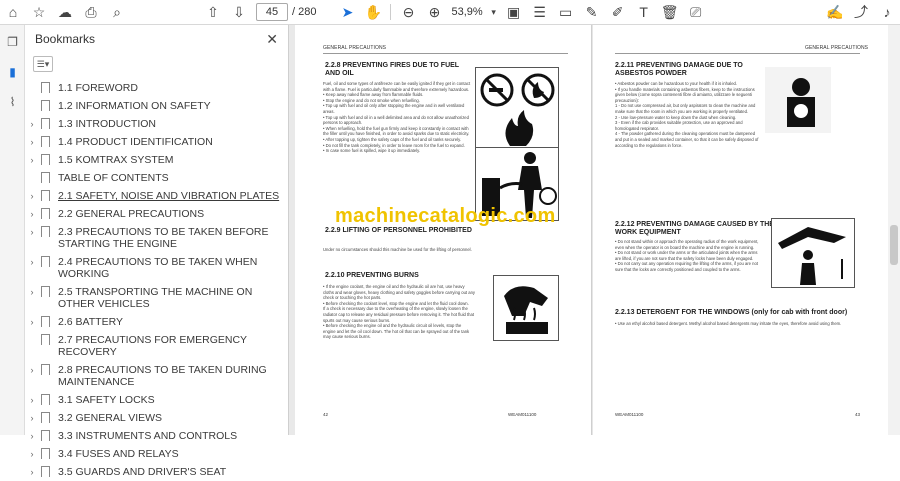 This screenshot has height=481, width=900. I want to click on bookmark-item: › 2.2 GENERAL PRECAUTIONS, so click(156, 214).